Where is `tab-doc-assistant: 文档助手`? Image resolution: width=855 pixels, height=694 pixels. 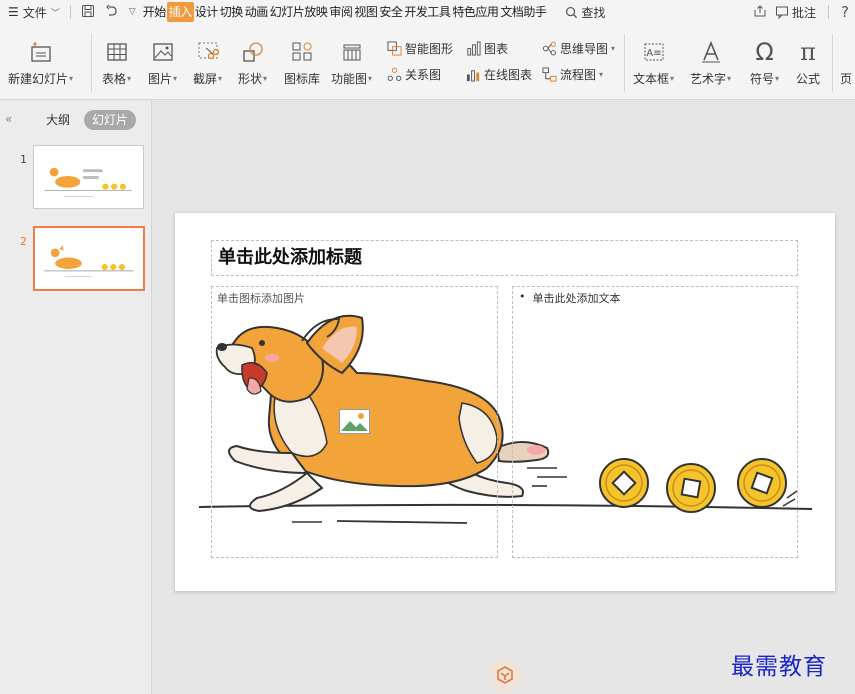
tab-doc-assistant: 文档助手 is located at coordinates (523, 12).